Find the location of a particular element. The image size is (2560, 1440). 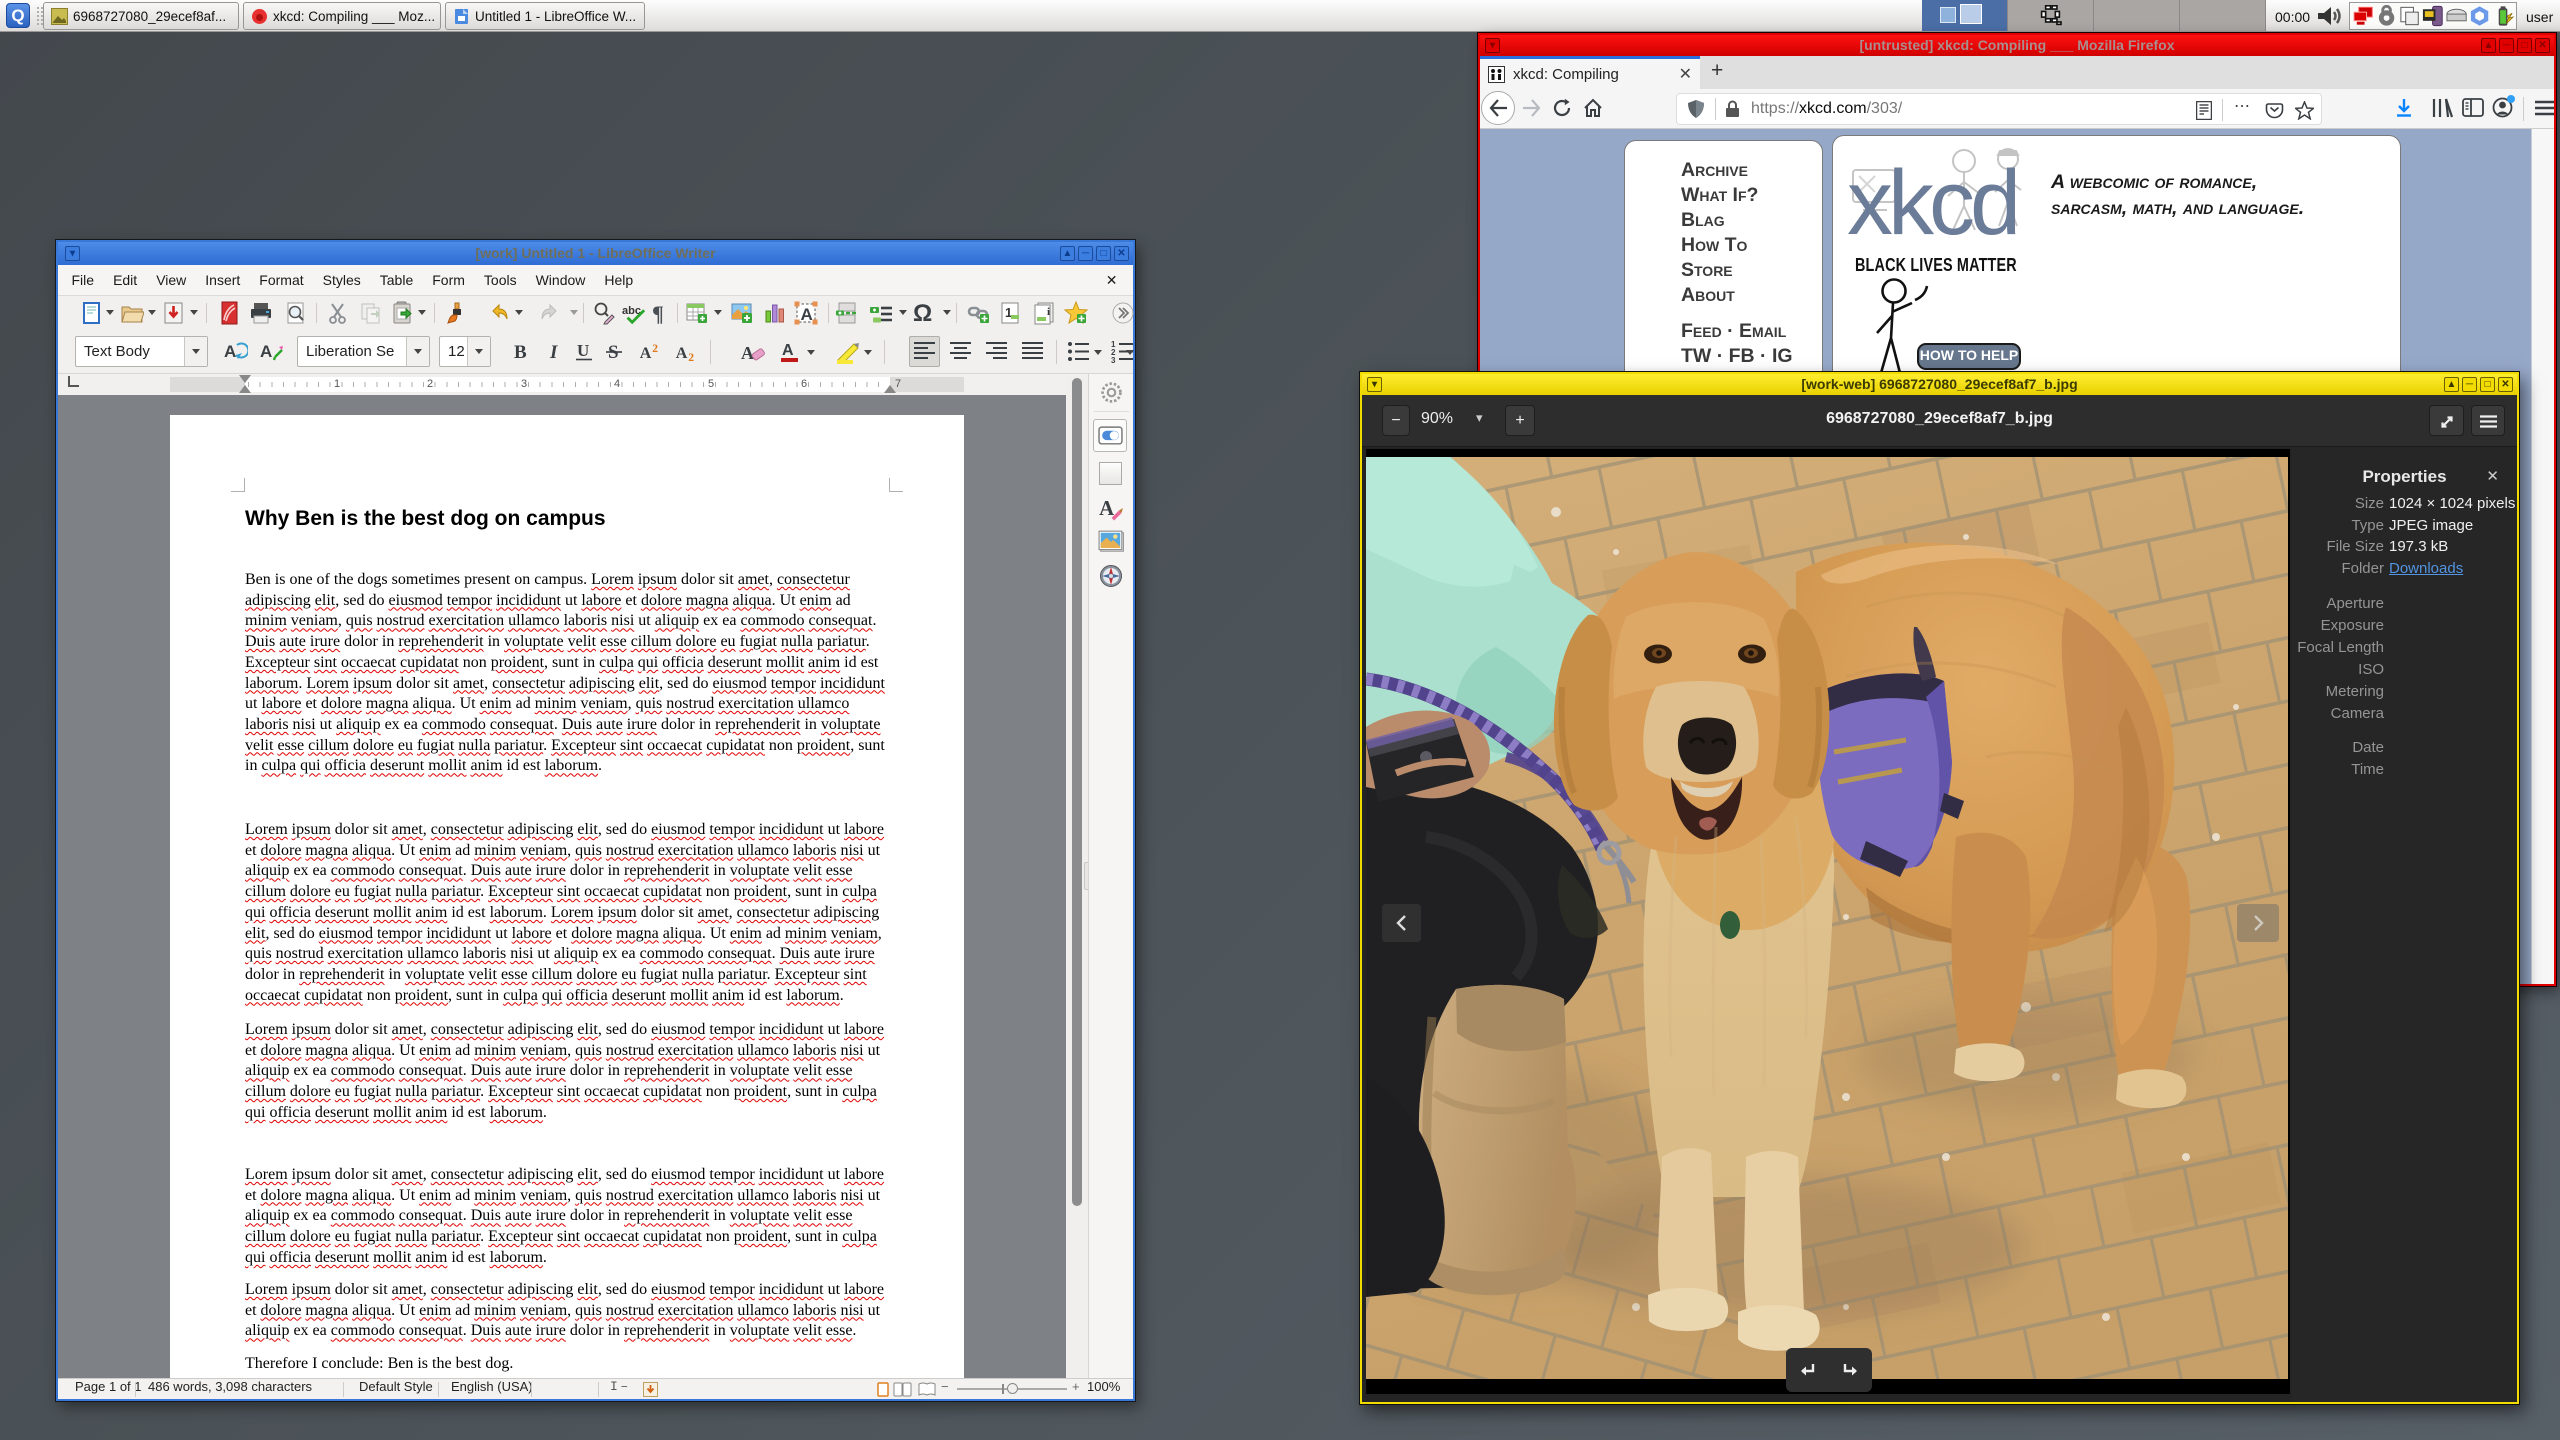

svg-text: I is located at coordinates (553, 352).